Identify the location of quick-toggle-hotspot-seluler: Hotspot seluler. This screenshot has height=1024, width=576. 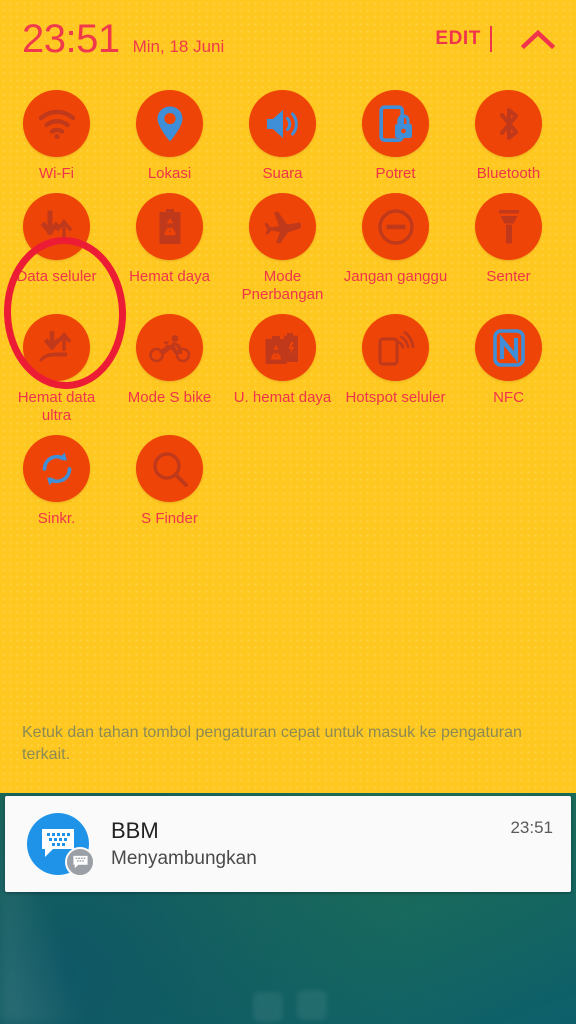
(395, 367).